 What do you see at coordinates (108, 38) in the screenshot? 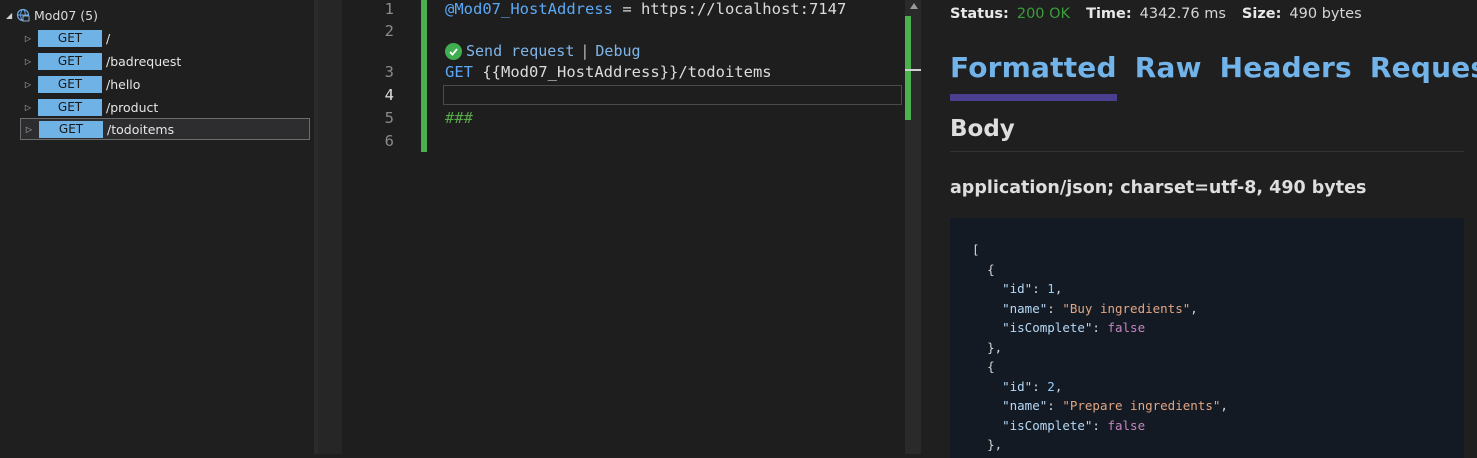
I see `endpoint-path: /` at bounding box center [108, 38].